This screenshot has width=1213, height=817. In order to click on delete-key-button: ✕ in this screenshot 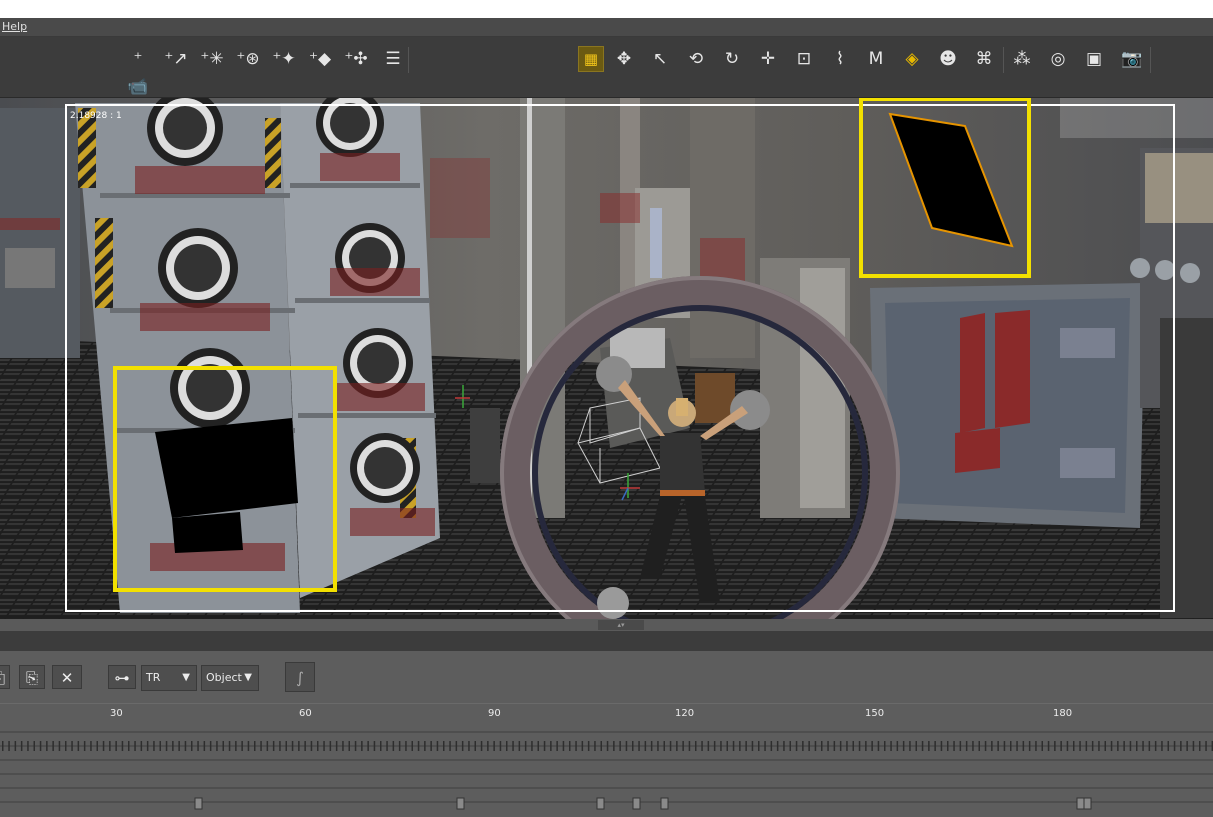, I will do `click(67, 677)`.